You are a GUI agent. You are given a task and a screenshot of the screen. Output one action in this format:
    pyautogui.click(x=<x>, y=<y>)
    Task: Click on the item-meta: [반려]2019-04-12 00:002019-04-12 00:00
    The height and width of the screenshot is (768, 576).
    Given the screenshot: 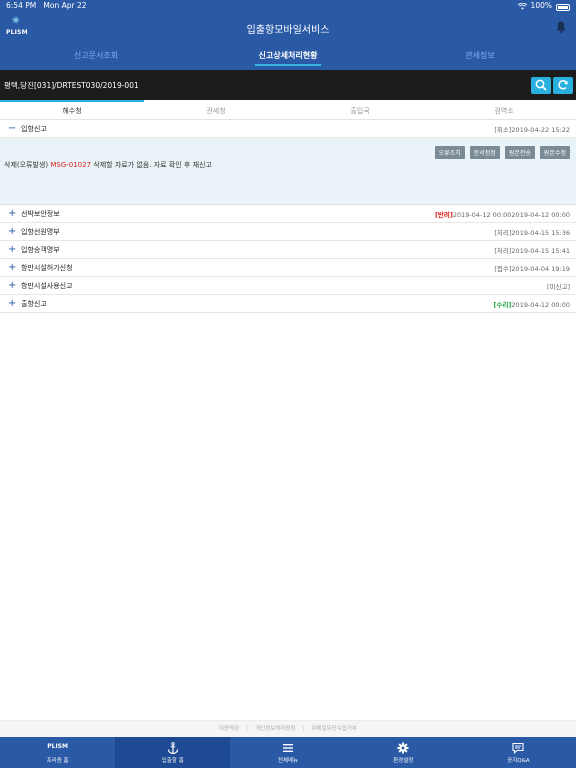 What is the action you would take?
    pyautogui.click(x=502, y=214)
    